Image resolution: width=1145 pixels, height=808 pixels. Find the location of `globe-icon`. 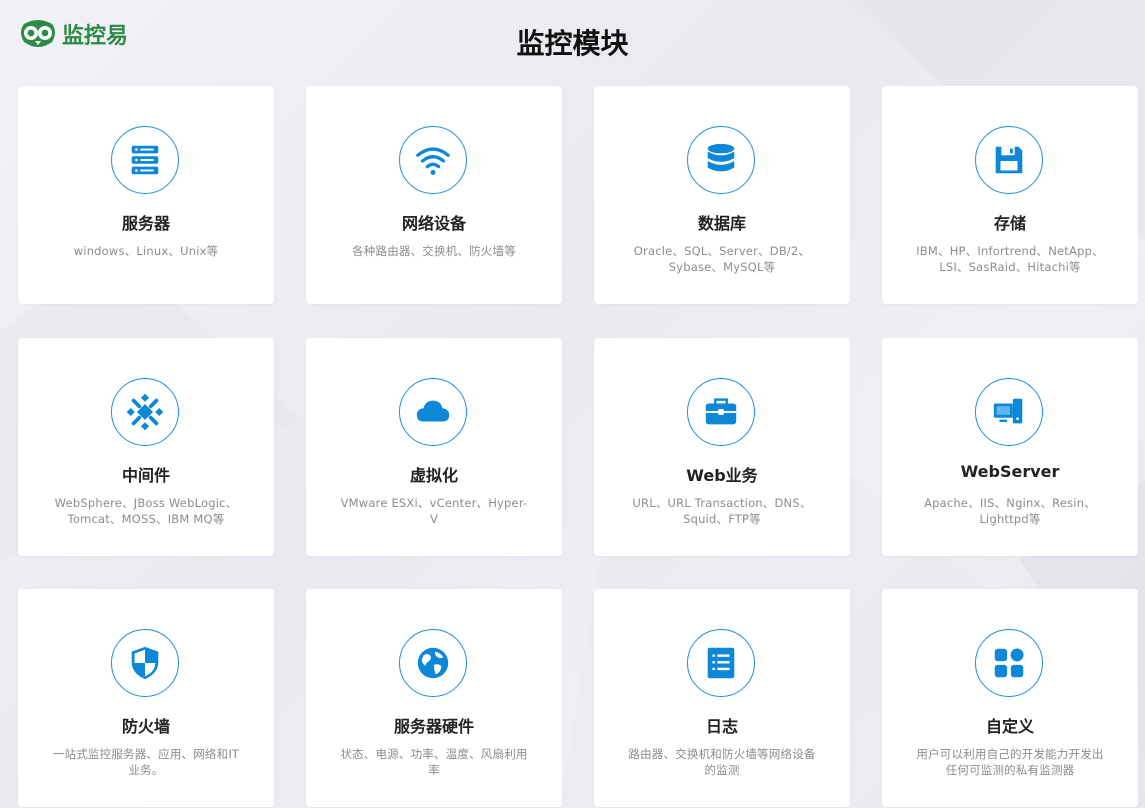

globe-icon is located at coordinates (433, 663).